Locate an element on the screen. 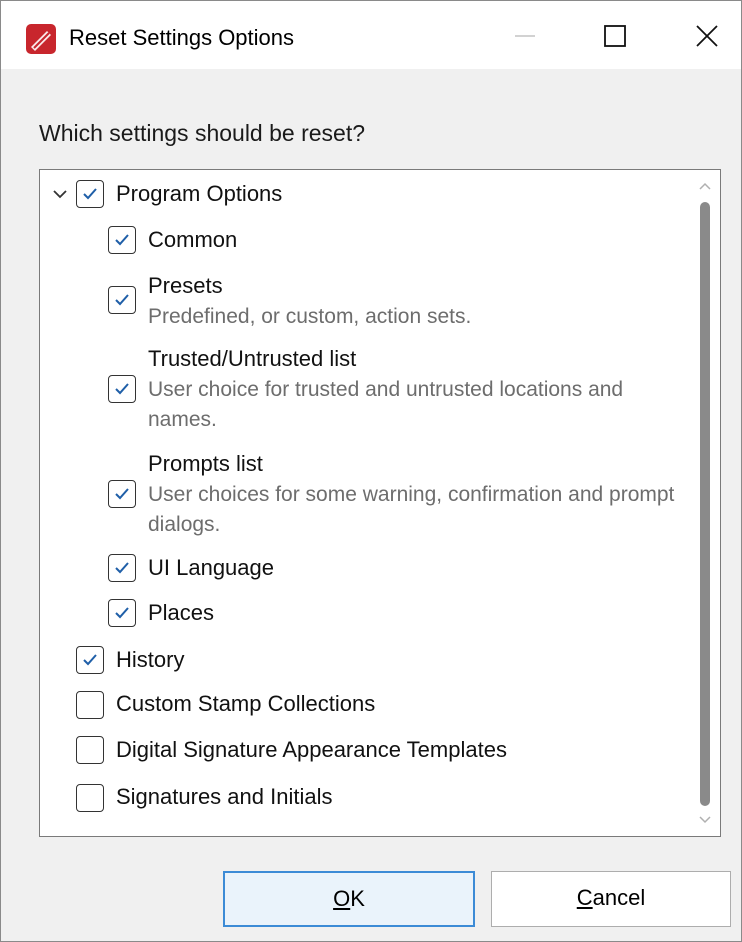  vertical-scrollbar is located at coordinates (705, 503).